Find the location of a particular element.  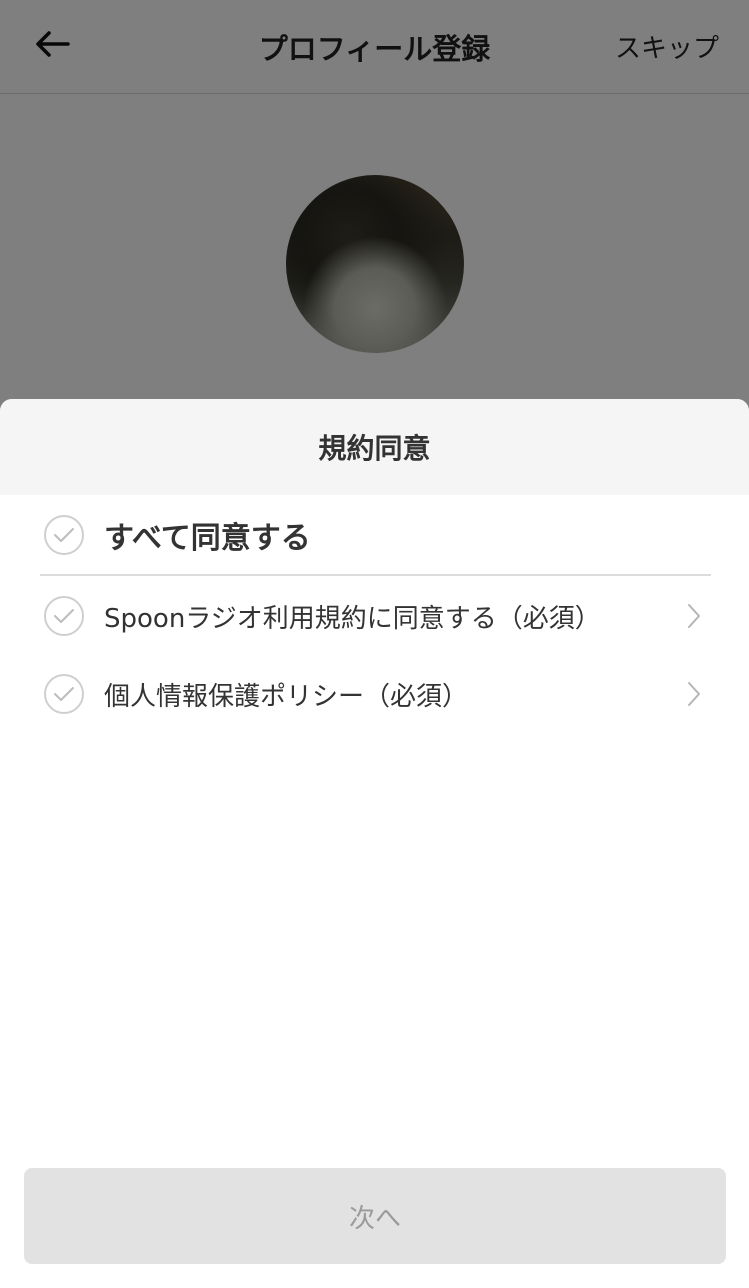

sheet-title: 規約同意 is located at coordinates (374, 448).